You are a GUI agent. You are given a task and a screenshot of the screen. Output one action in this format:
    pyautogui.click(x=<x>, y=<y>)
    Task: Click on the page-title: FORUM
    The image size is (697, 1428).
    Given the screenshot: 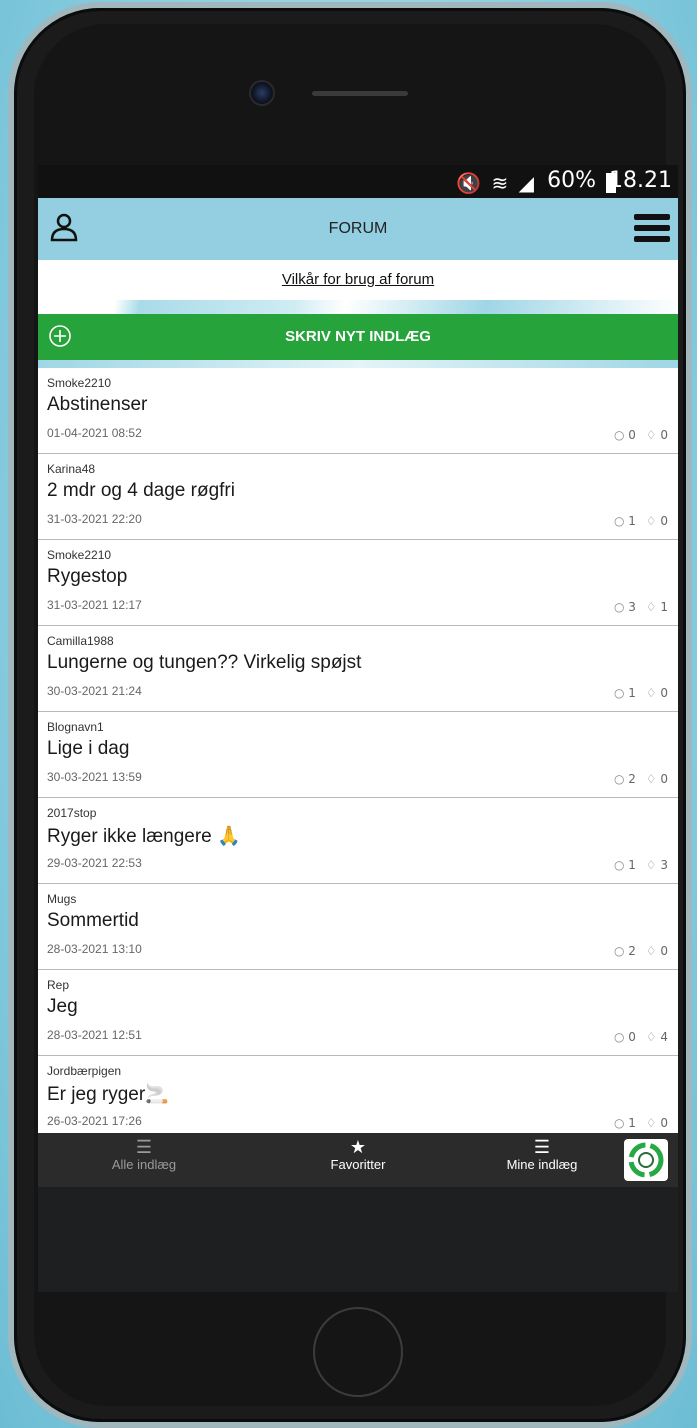 What is the action you would take?
    pyautogui.click(x=358, y=228)
    